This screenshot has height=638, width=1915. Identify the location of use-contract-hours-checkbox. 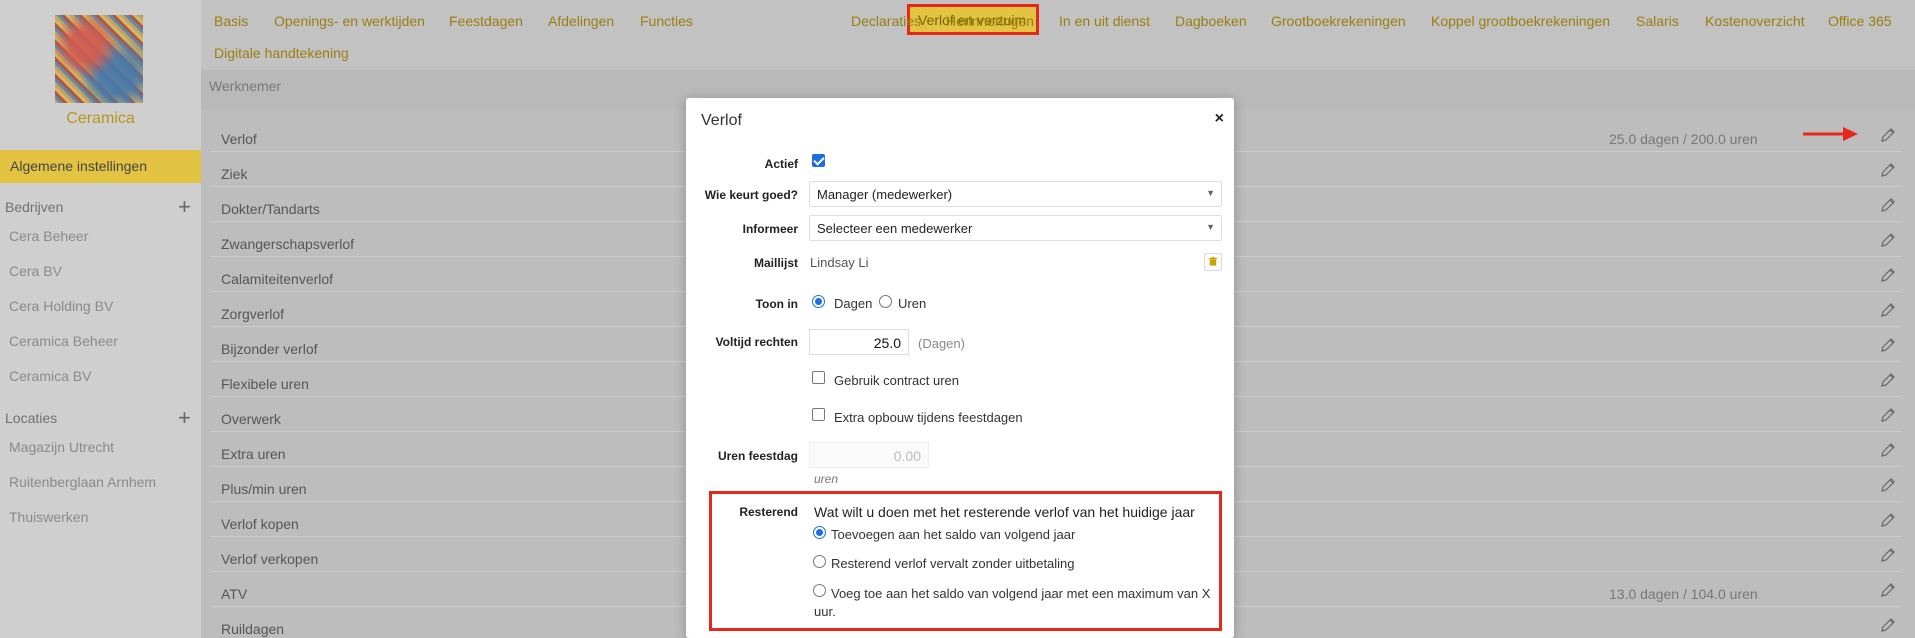
(818, 377).